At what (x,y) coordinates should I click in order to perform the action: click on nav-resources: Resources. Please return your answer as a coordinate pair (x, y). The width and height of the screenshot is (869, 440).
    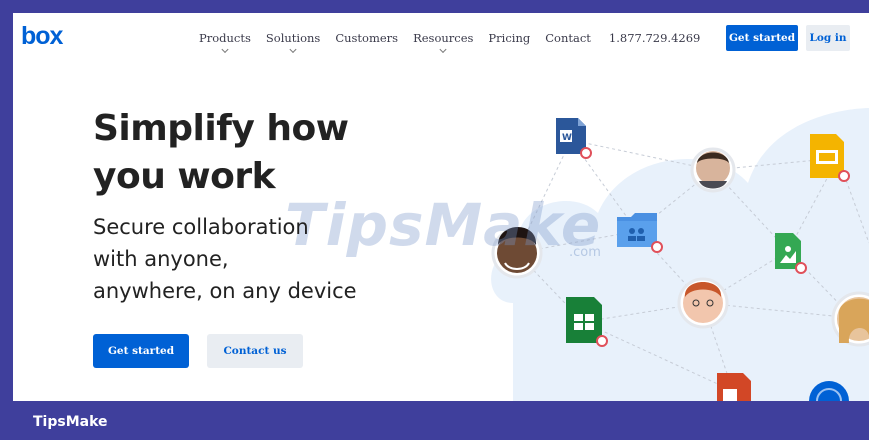
    Looking at the image, I should click on (443, 42).